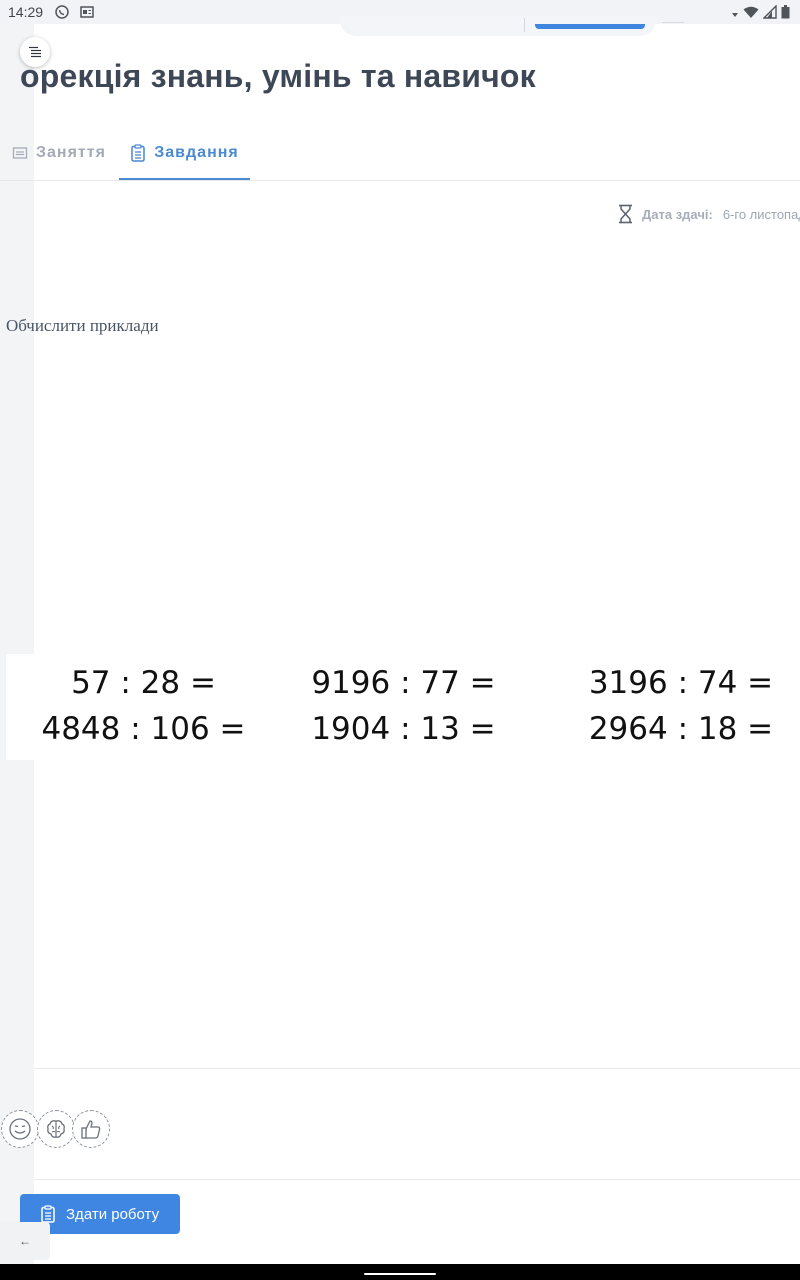 This screenshot has height=1280, width=800. What do you see at coordinates (196, 152) in the screenshot?
I see `tab-assignments-label: Завдання` at bounding box center [196, 152].